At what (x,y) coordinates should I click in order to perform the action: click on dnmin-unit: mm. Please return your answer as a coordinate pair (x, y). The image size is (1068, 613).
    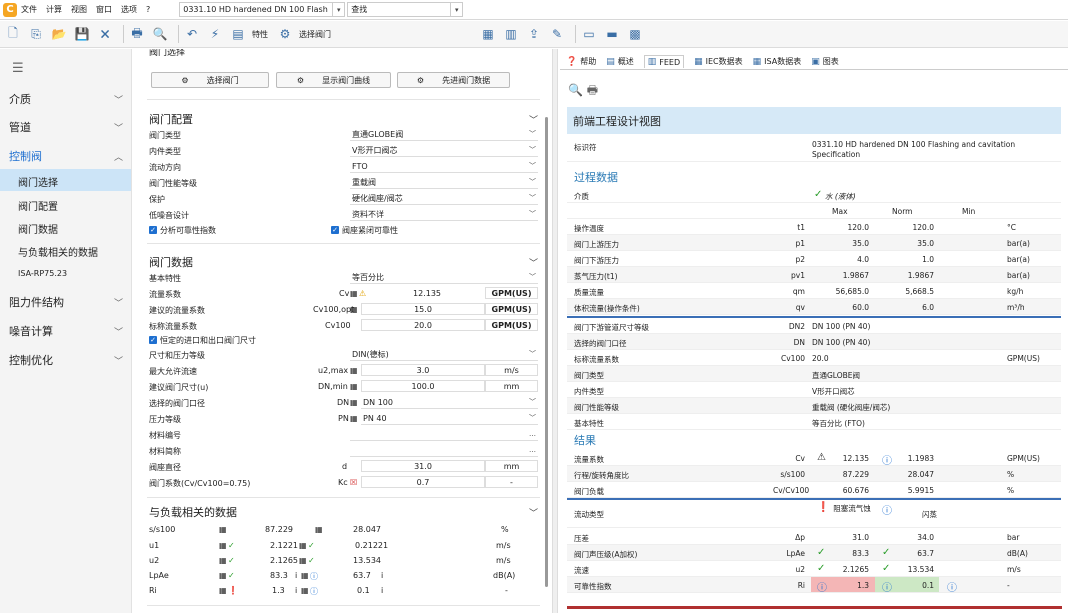
    Looking at the image, I should click on (511, 386).